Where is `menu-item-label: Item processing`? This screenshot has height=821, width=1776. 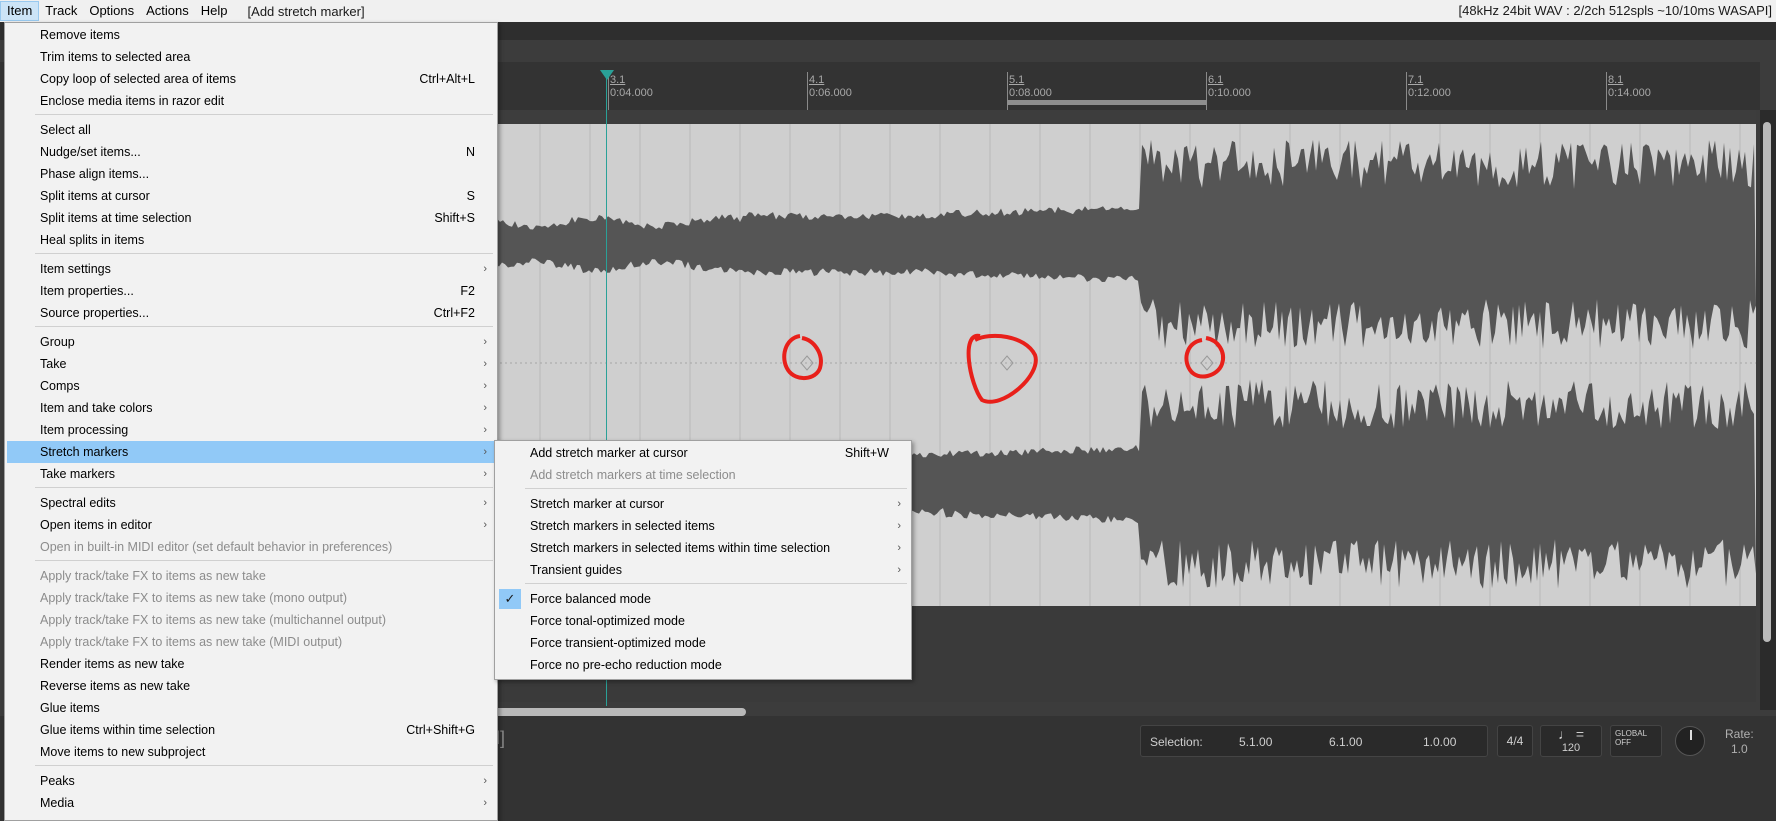
menu-item-label: Item processing is located at coordinates (84, 430).